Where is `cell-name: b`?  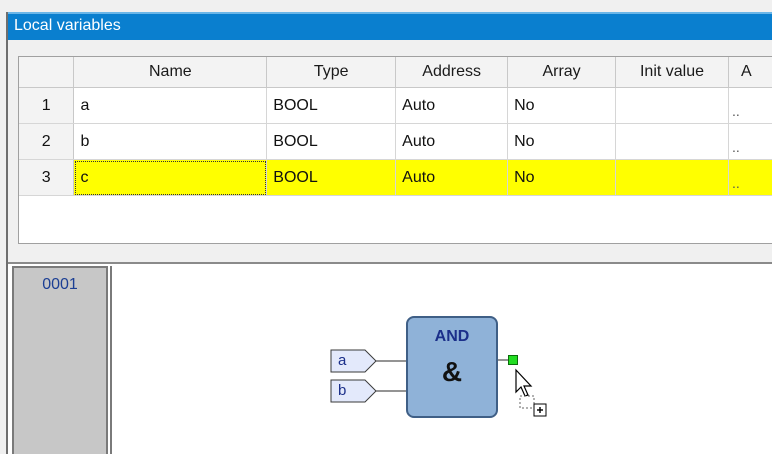 cell-name: b is located at coordinates (170, 141).